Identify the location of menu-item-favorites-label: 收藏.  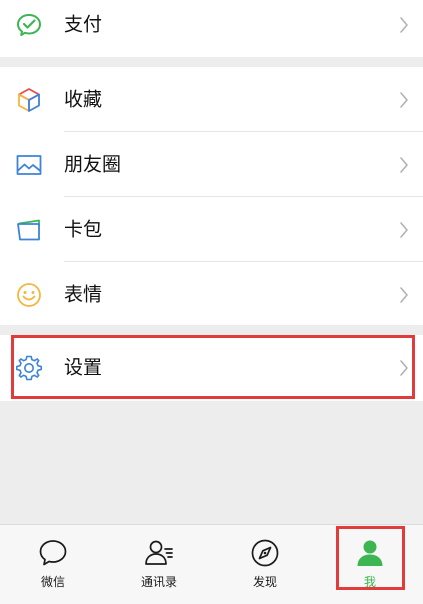
(83, 99).